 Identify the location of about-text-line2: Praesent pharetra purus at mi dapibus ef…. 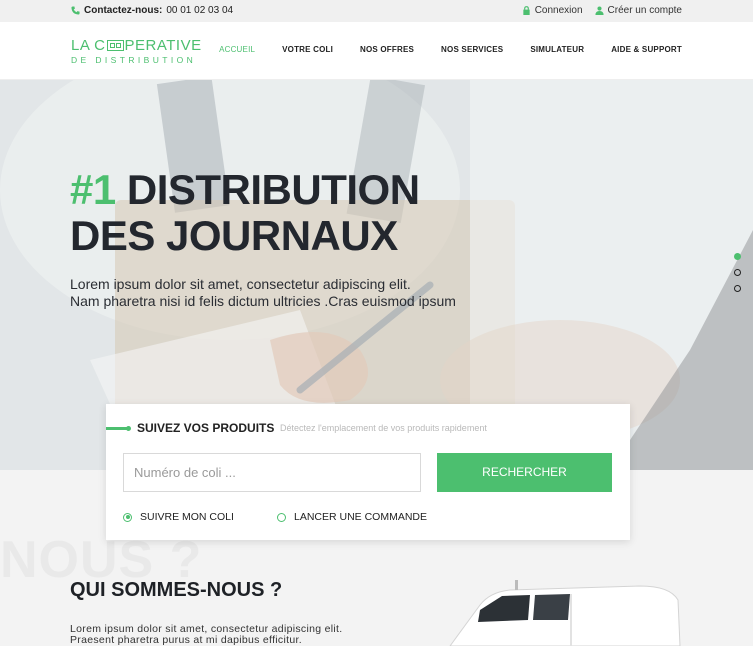
(186, 640).